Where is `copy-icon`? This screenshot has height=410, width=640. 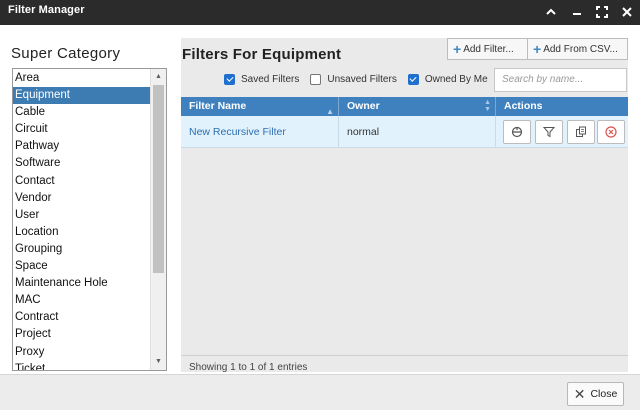 copy-icon is located at coordinates (581, 131).